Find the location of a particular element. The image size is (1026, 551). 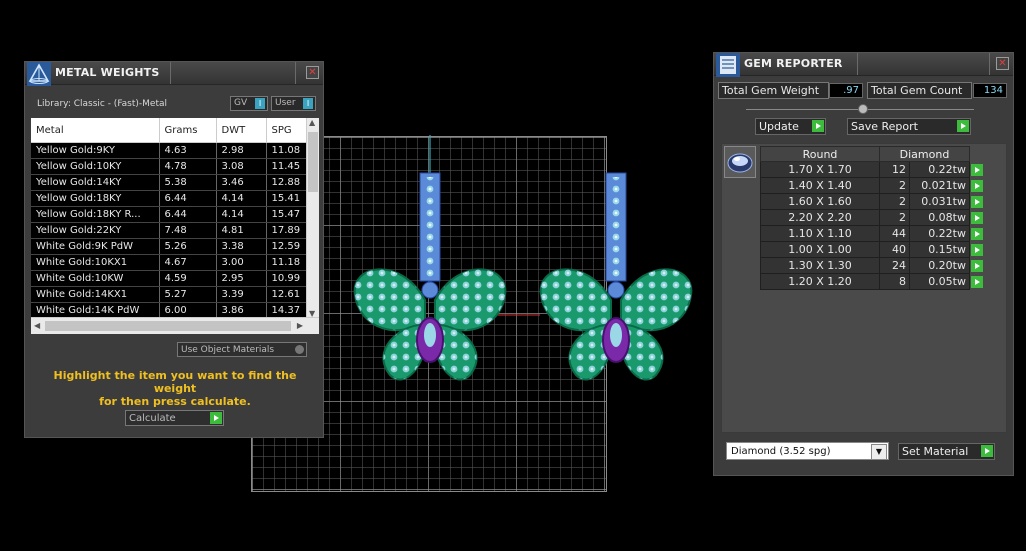

gem-table-row: 1.00 X 1.00 40 0.15tw is located at coordinates (872, 249).